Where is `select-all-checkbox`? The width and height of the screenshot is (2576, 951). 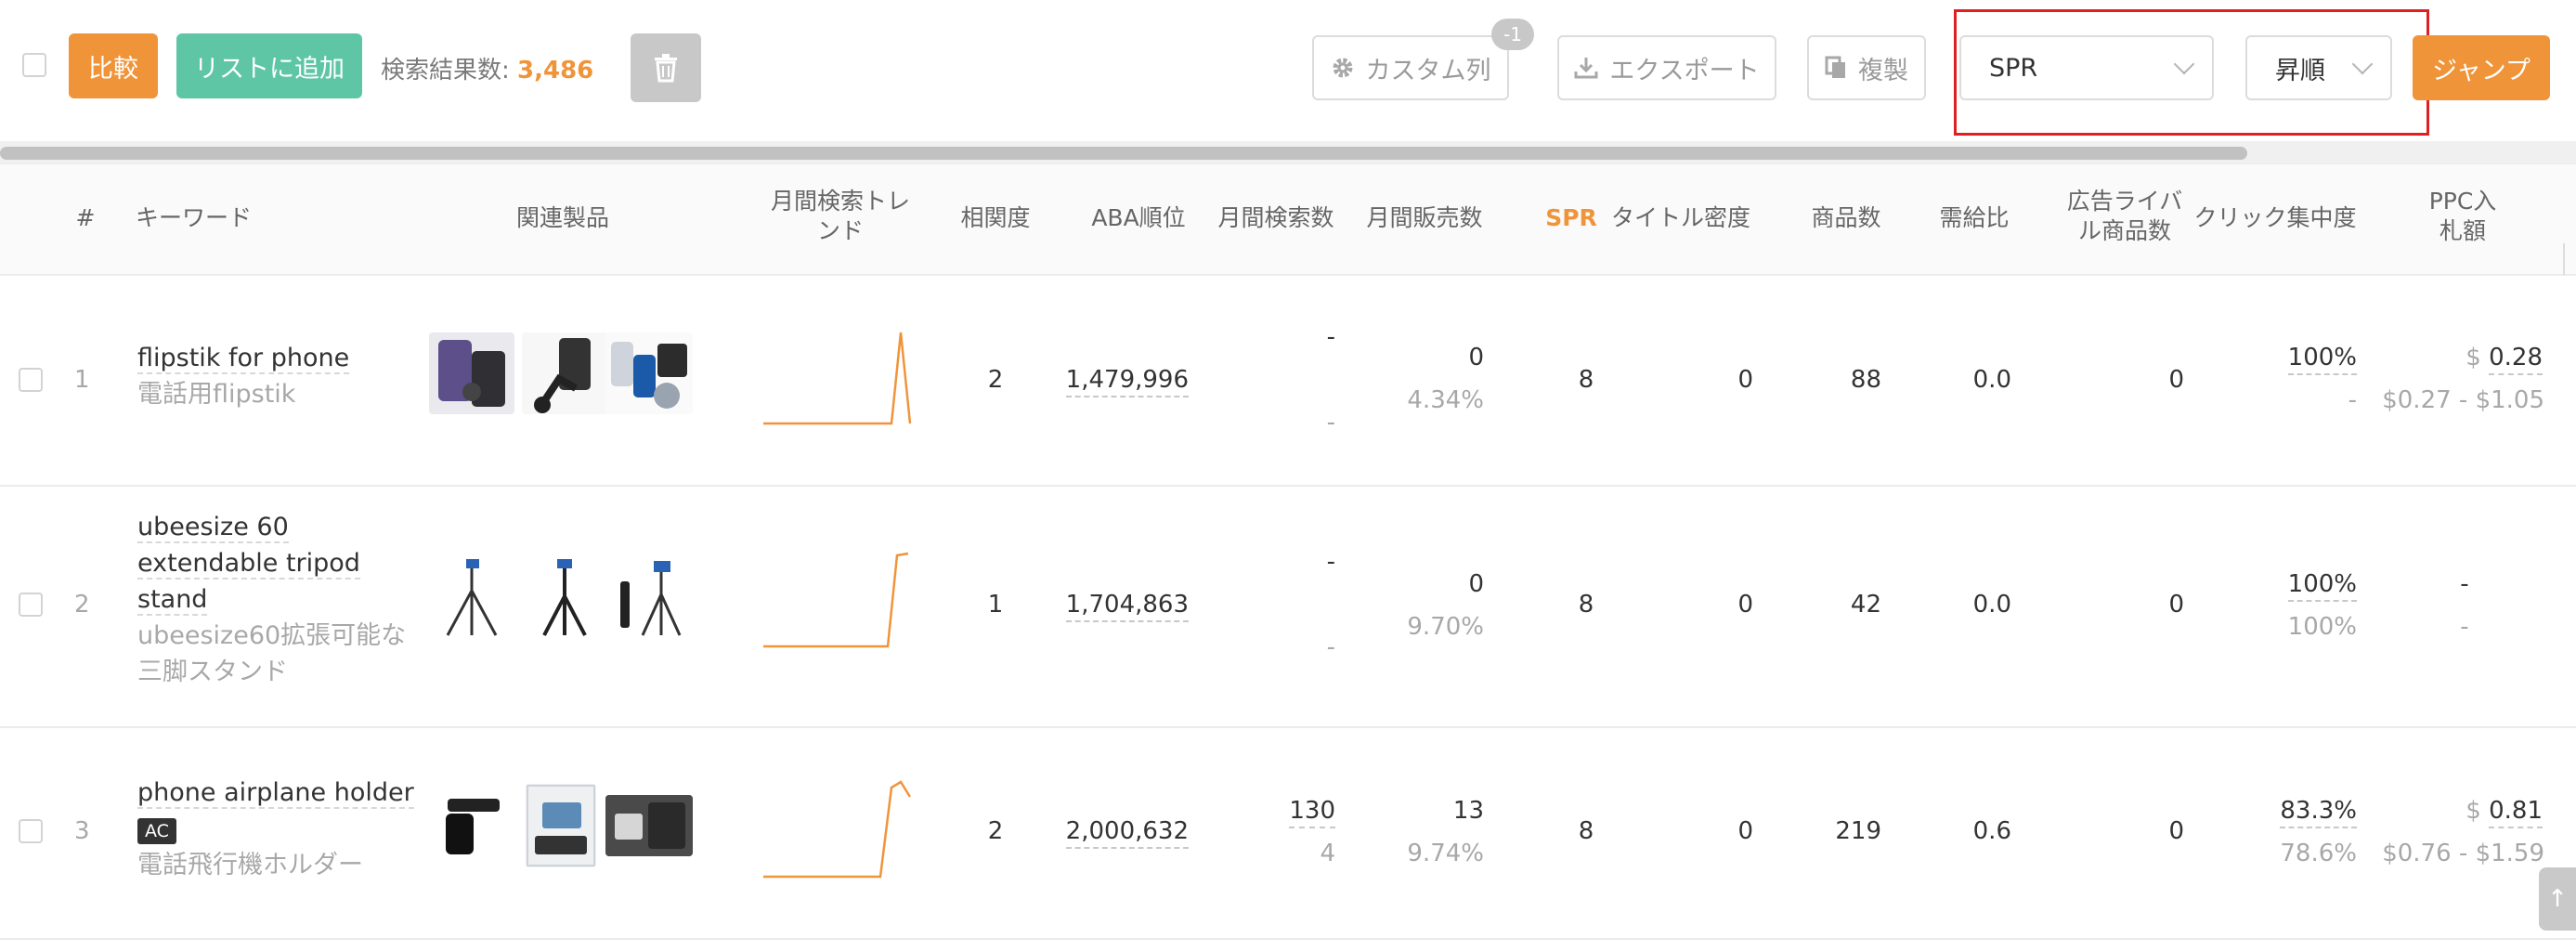
select-all-checkbox is located at coordinates (34, 65).